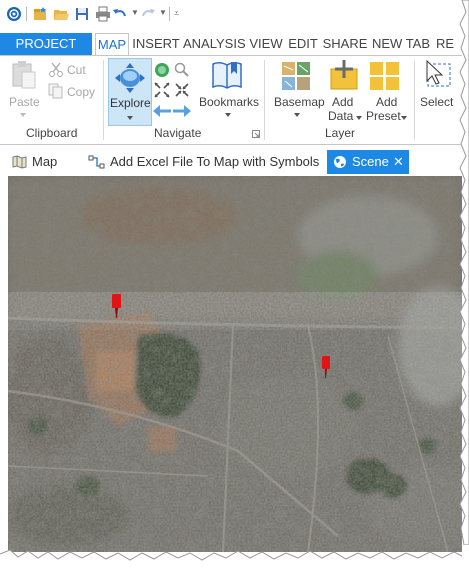  Describe the element at coordinates (386, 102) in the screenshot. I see `add-preset-label-1: Add` at that location.